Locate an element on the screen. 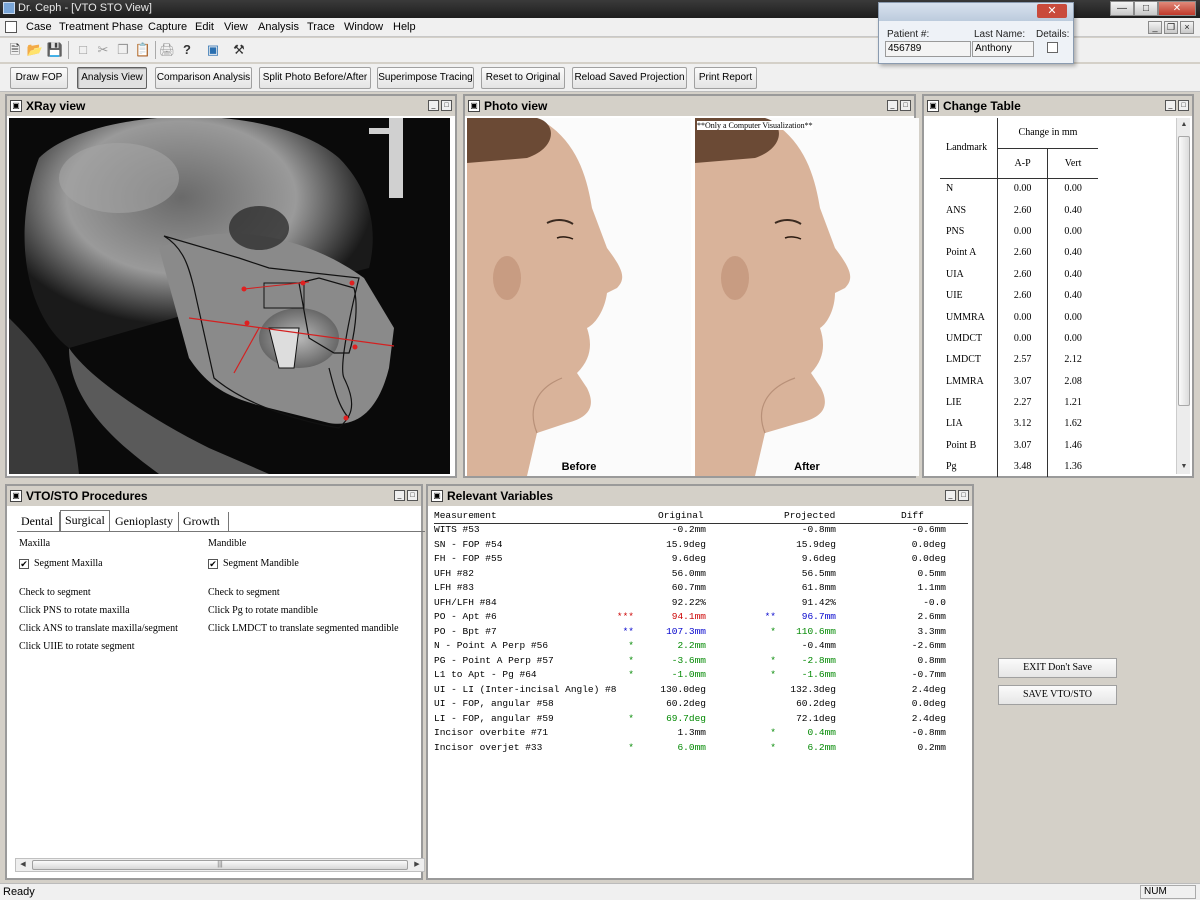 The image size is (1200, 900). photo-after: **Only a Computer Visualization** After is located at coordinates (807, 297).